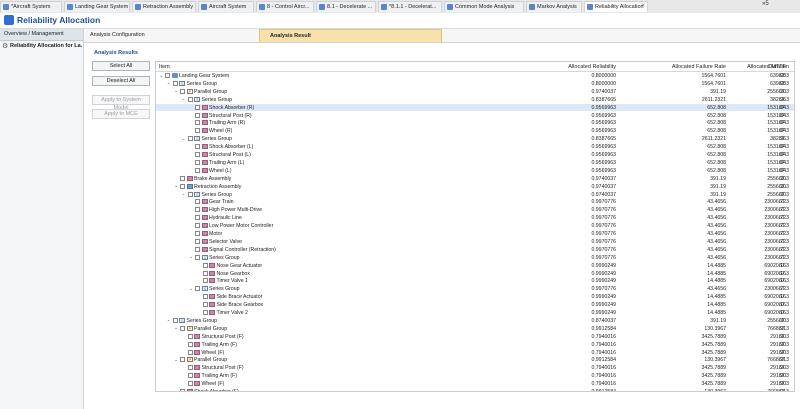 This screenshot has width=800, height=409. Describe the element at coordinates (475, 195) in the screenshot. I see `table-row: ⌄Series Group0.9740037391.192556.3067.3` at that location.